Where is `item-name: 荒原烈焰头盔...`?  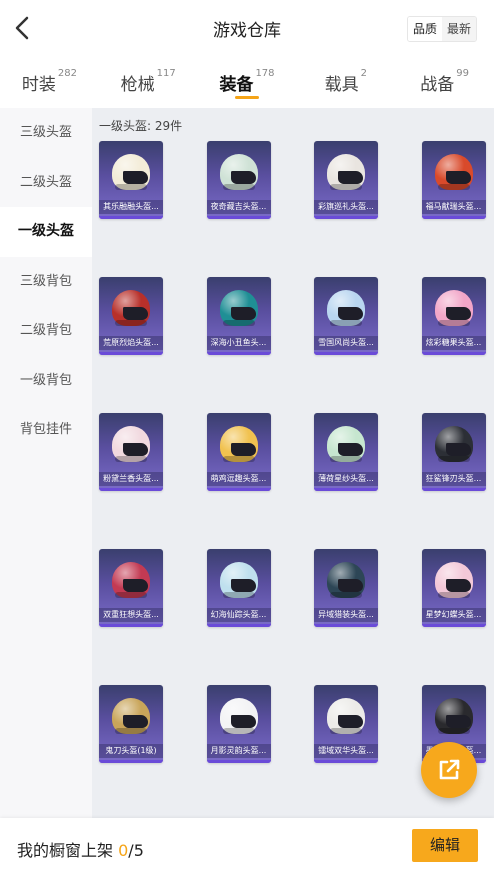
item-name: 荒原烈焰头盔... is located at coordinates (131, 343).